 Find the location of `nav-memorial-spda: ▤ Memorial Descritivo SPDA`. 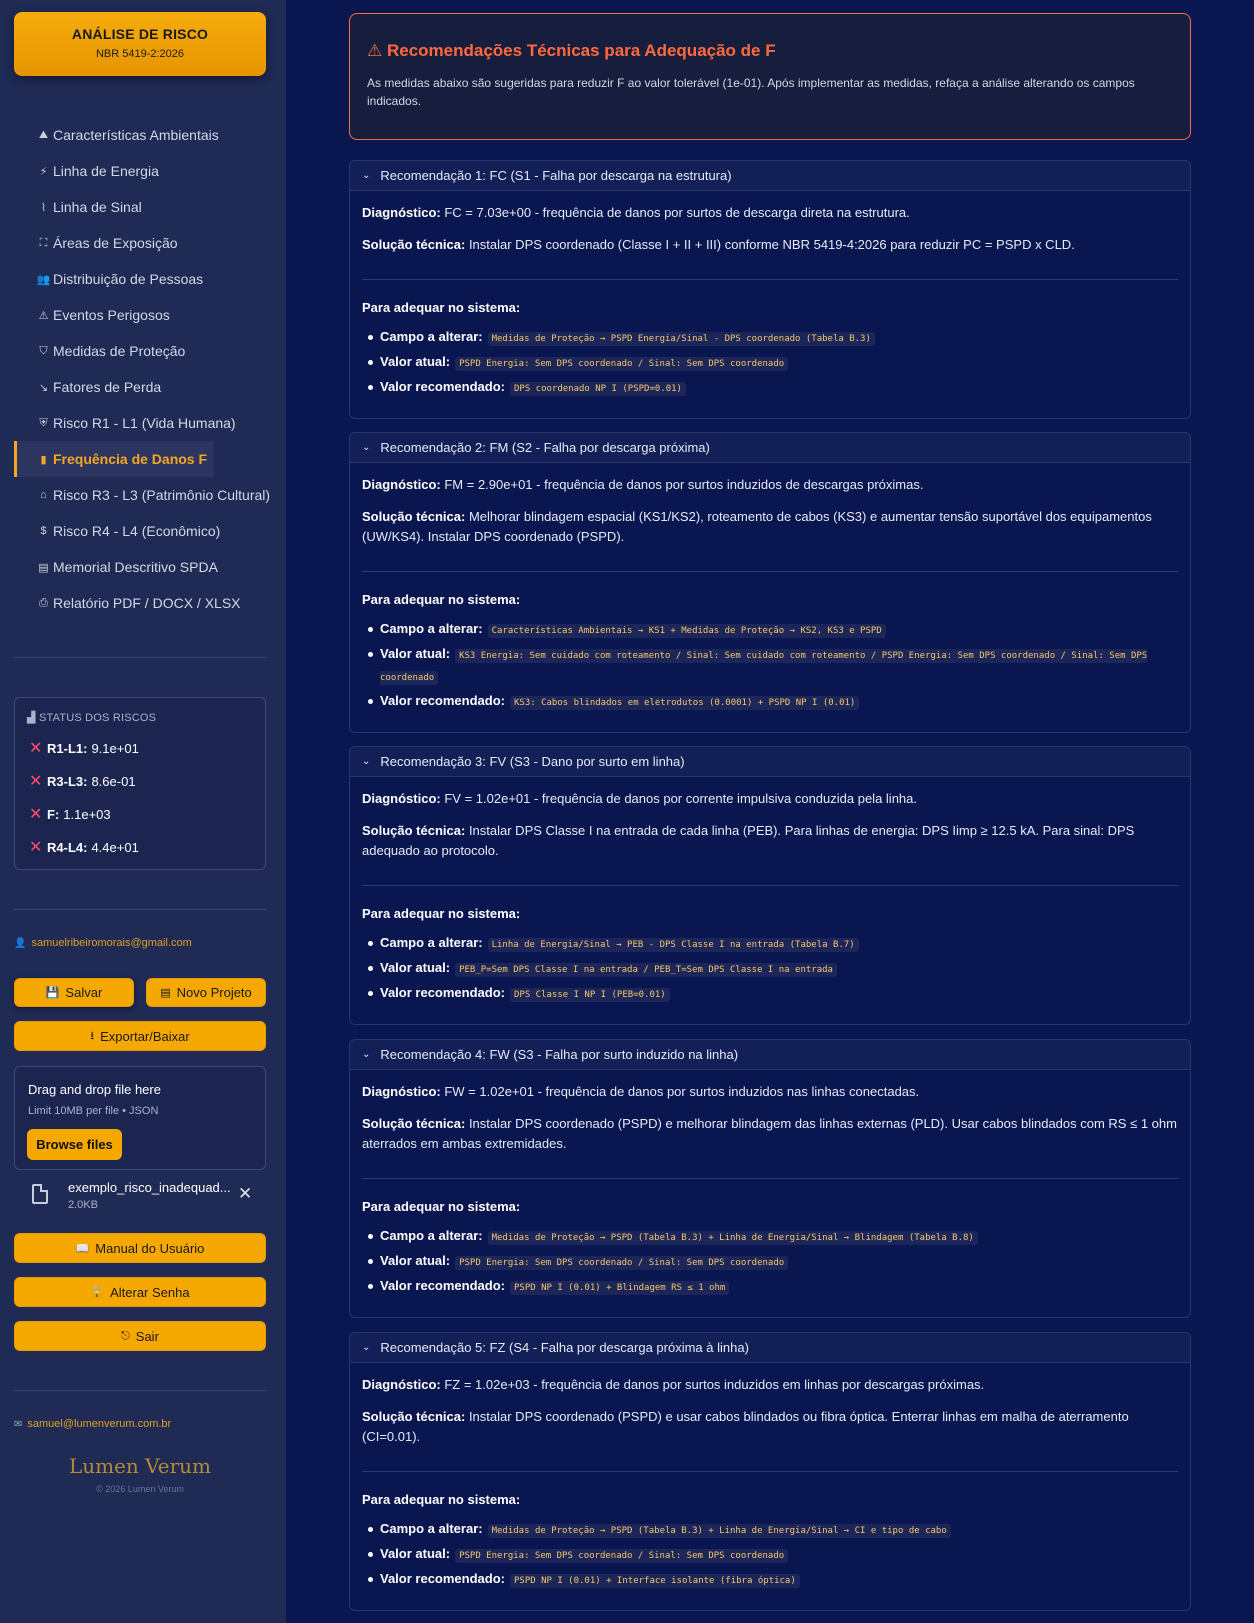

nav-memorial-spda: ▤ Memorial Descritivo SPDA is located at coordinates (150, 567).